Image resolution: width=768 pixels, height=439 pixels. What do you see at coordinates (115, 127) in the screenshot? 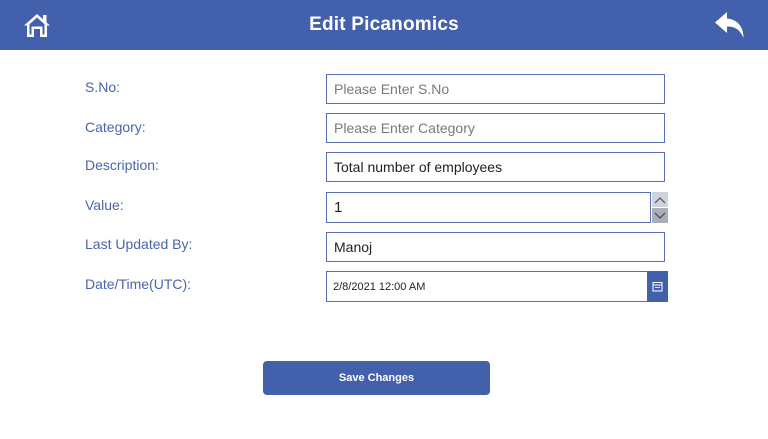
I see `category-label: Category:` at bounding box center [115, 127].